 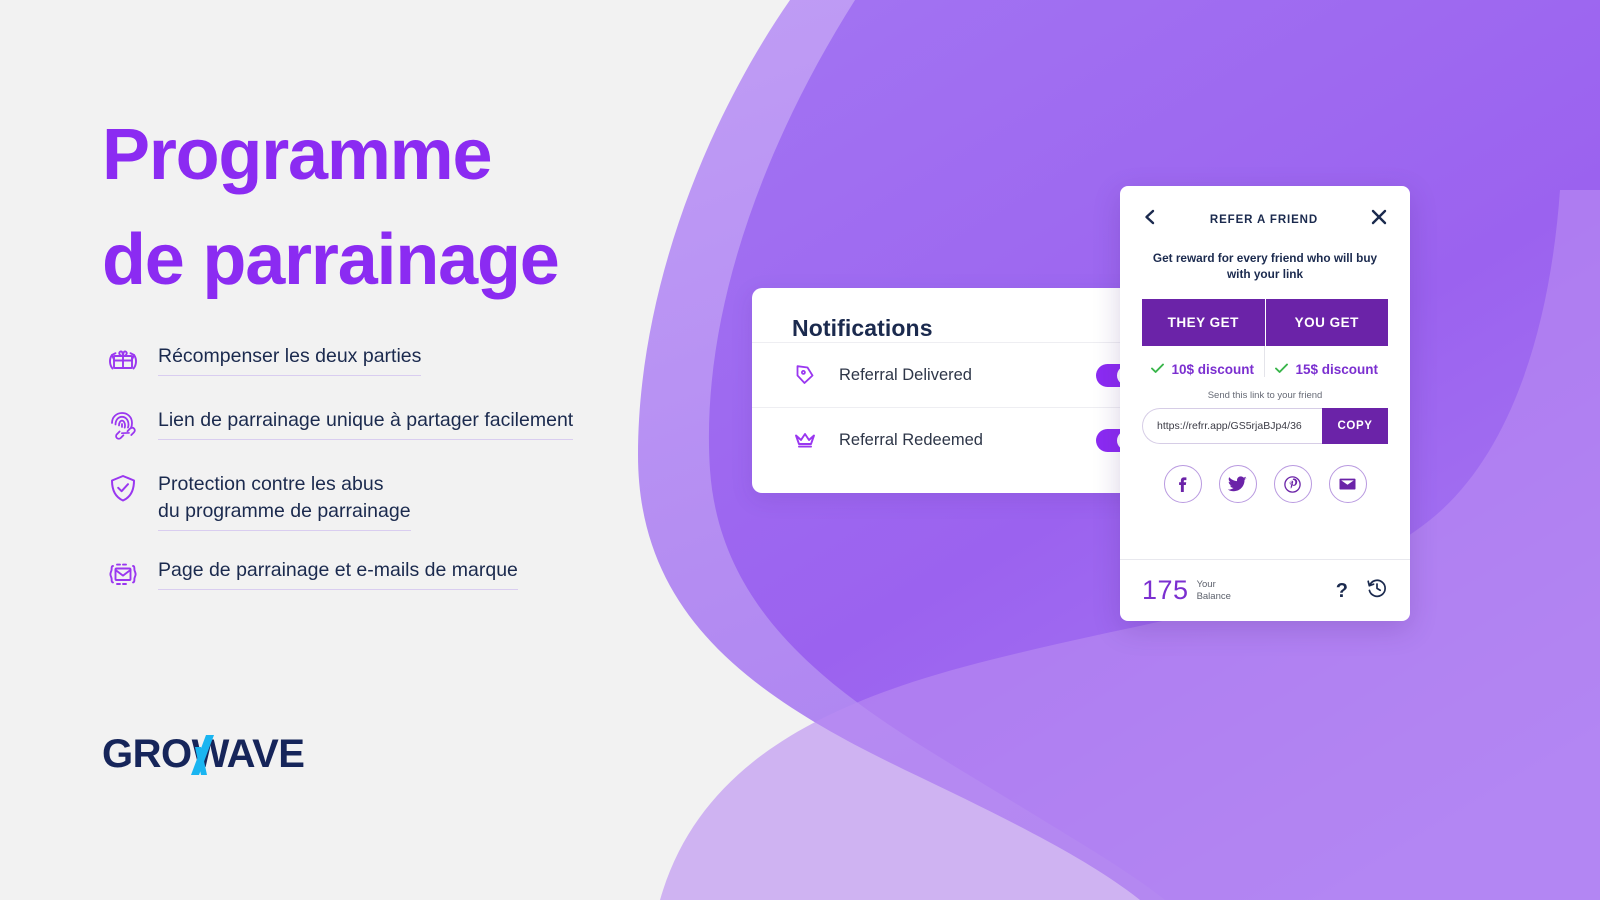 What do you see at coordinates (1347, 484) in the screenshot?
I see `email-icon` at bounding box center [1347, 484].